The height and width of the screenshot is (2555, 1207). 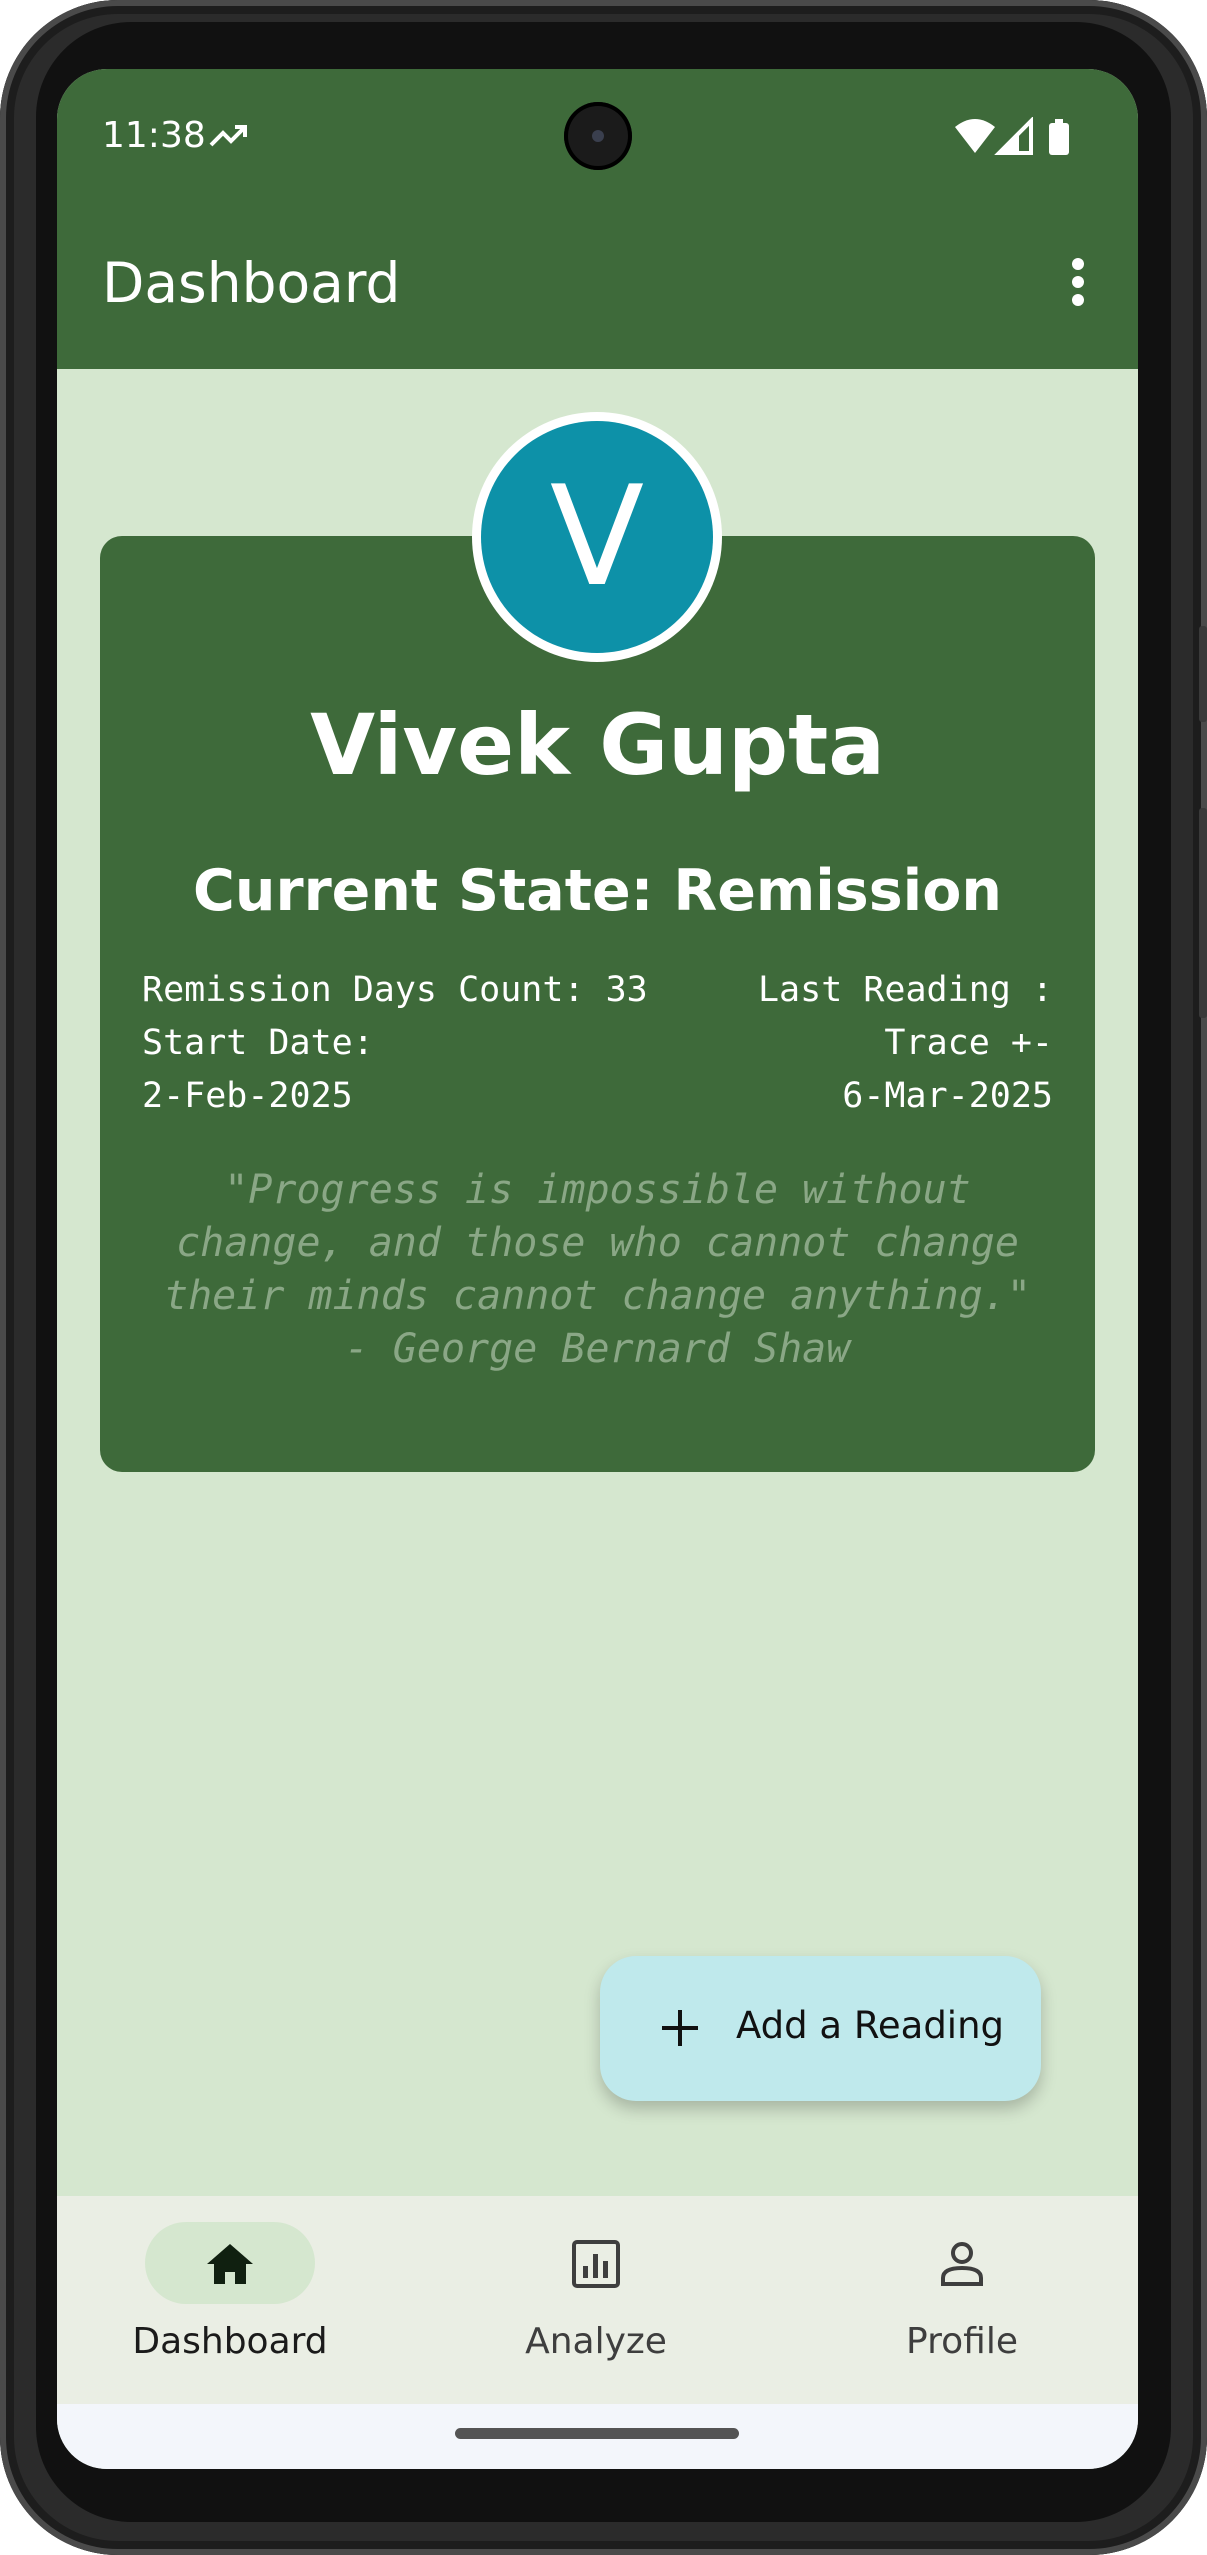 I want to click on more-vert-icon, so click(x=1078, y=282).